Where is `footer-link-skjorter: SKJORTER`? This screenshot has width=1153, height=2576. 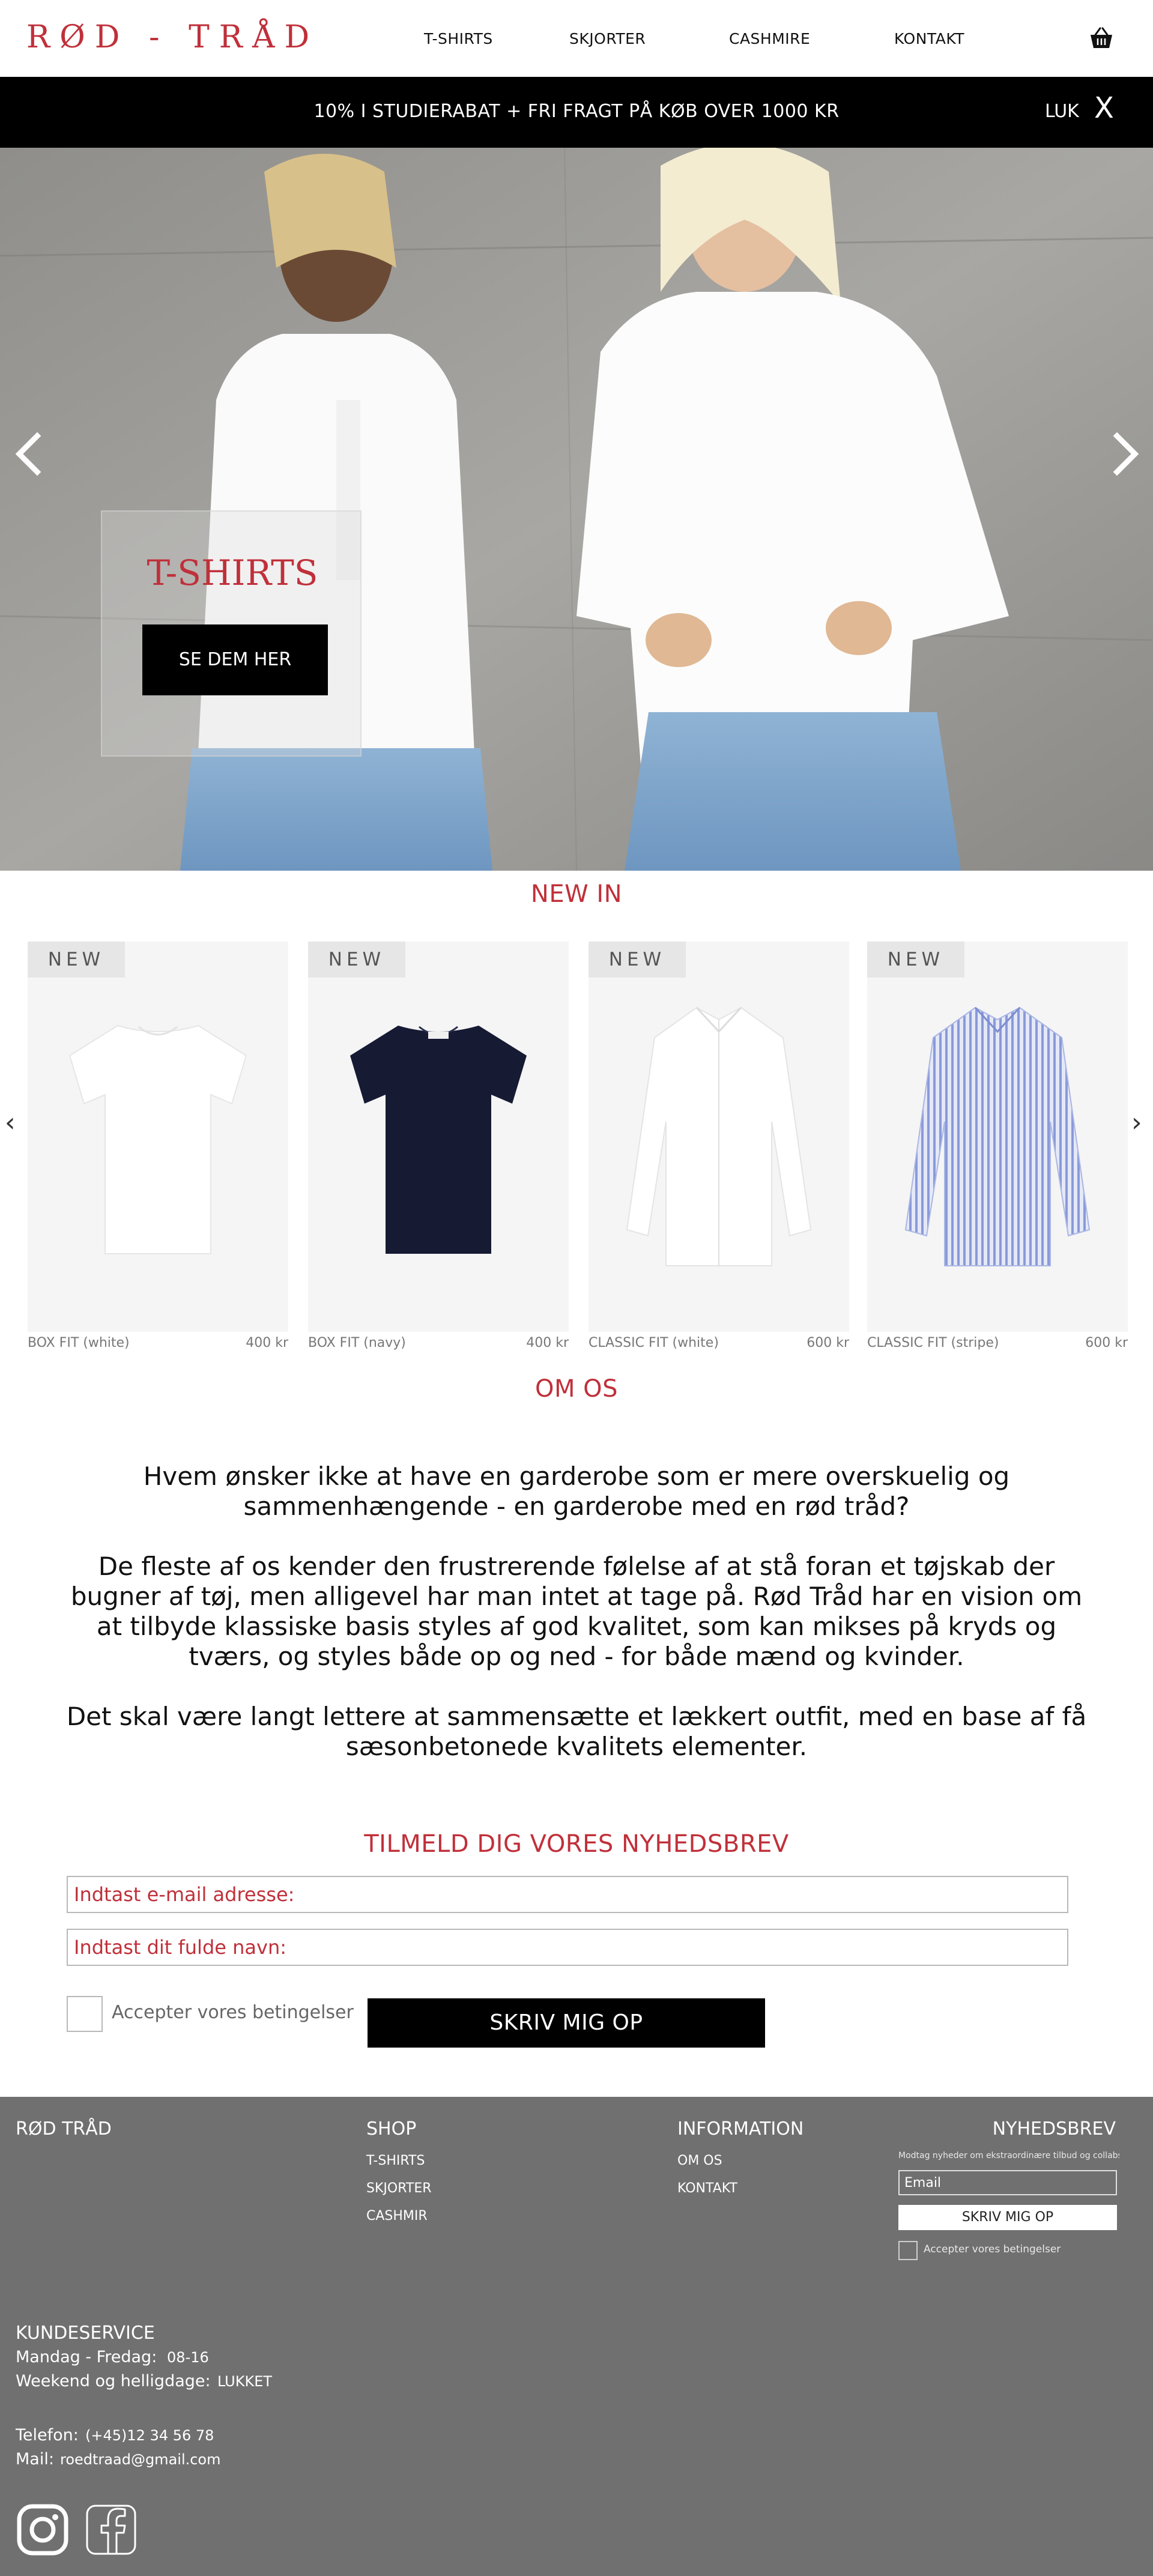 footer-link-skjorter: SKJORTER is located at coordinates (399, 2188).